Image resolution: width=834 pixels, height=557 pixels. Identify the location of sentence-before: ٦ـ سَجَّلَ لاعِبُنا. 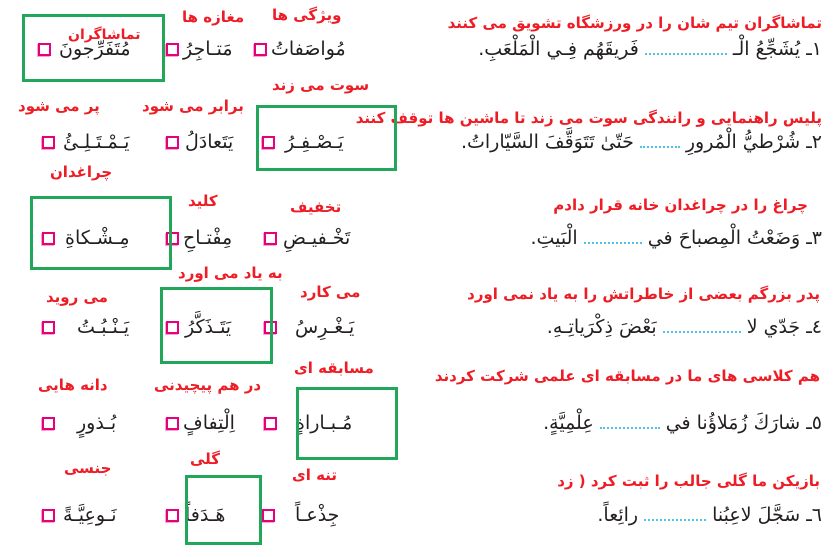
(767, 515).